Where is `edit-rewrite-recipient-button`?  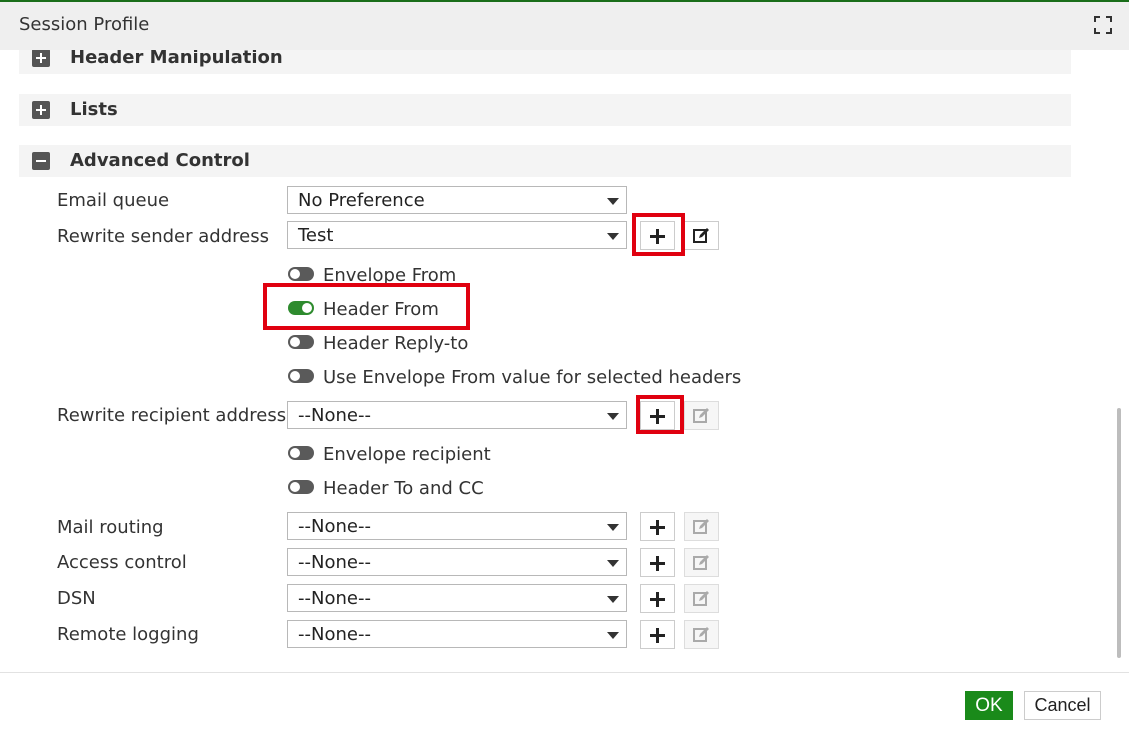 edit-rewrite-recipient-button is located at coordinates (701, 415).